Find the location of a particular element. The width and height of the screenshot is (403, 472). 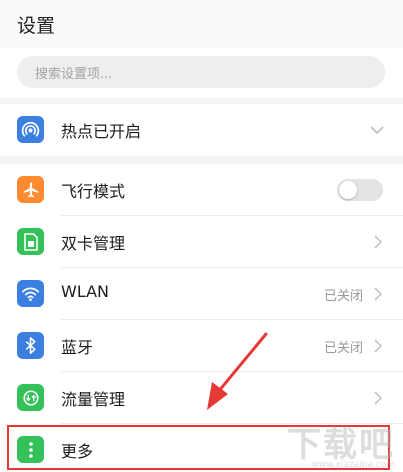

settings-item-label: 飞行模式 is located at coordinates (93, 191).